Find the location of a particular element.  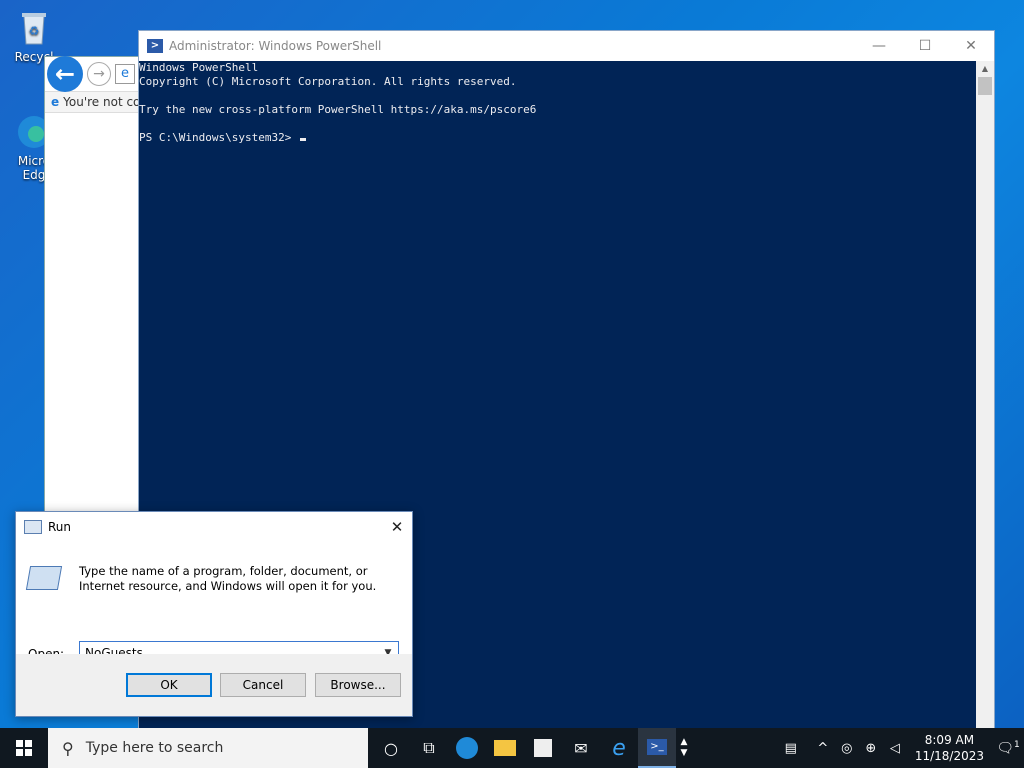

notification-count: 1 is located at coordinates (1017, 744).